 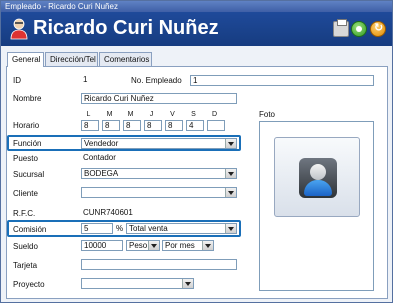 I want to click on tarjeta-input, so click(x=159, y=264).